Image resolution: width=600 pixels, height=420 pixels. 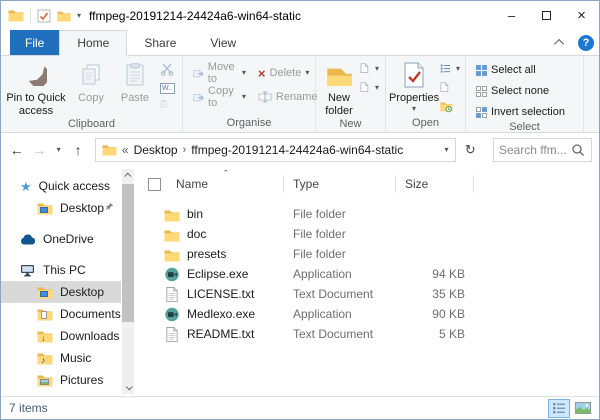 I want to click on thumbnails-view-button, so click(x=583, y=408).